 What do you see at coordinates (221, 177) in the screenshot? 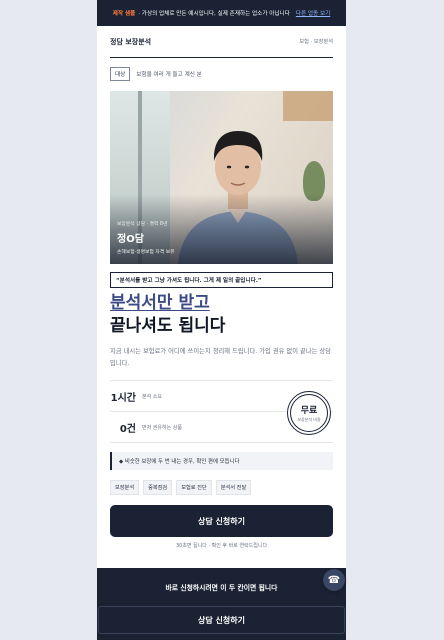
I see `consultant-photo: 보장분석 상담 · 경력 8년 정O담 손해보험·생명보험 자격 보유` at bounding box center [221, 177].